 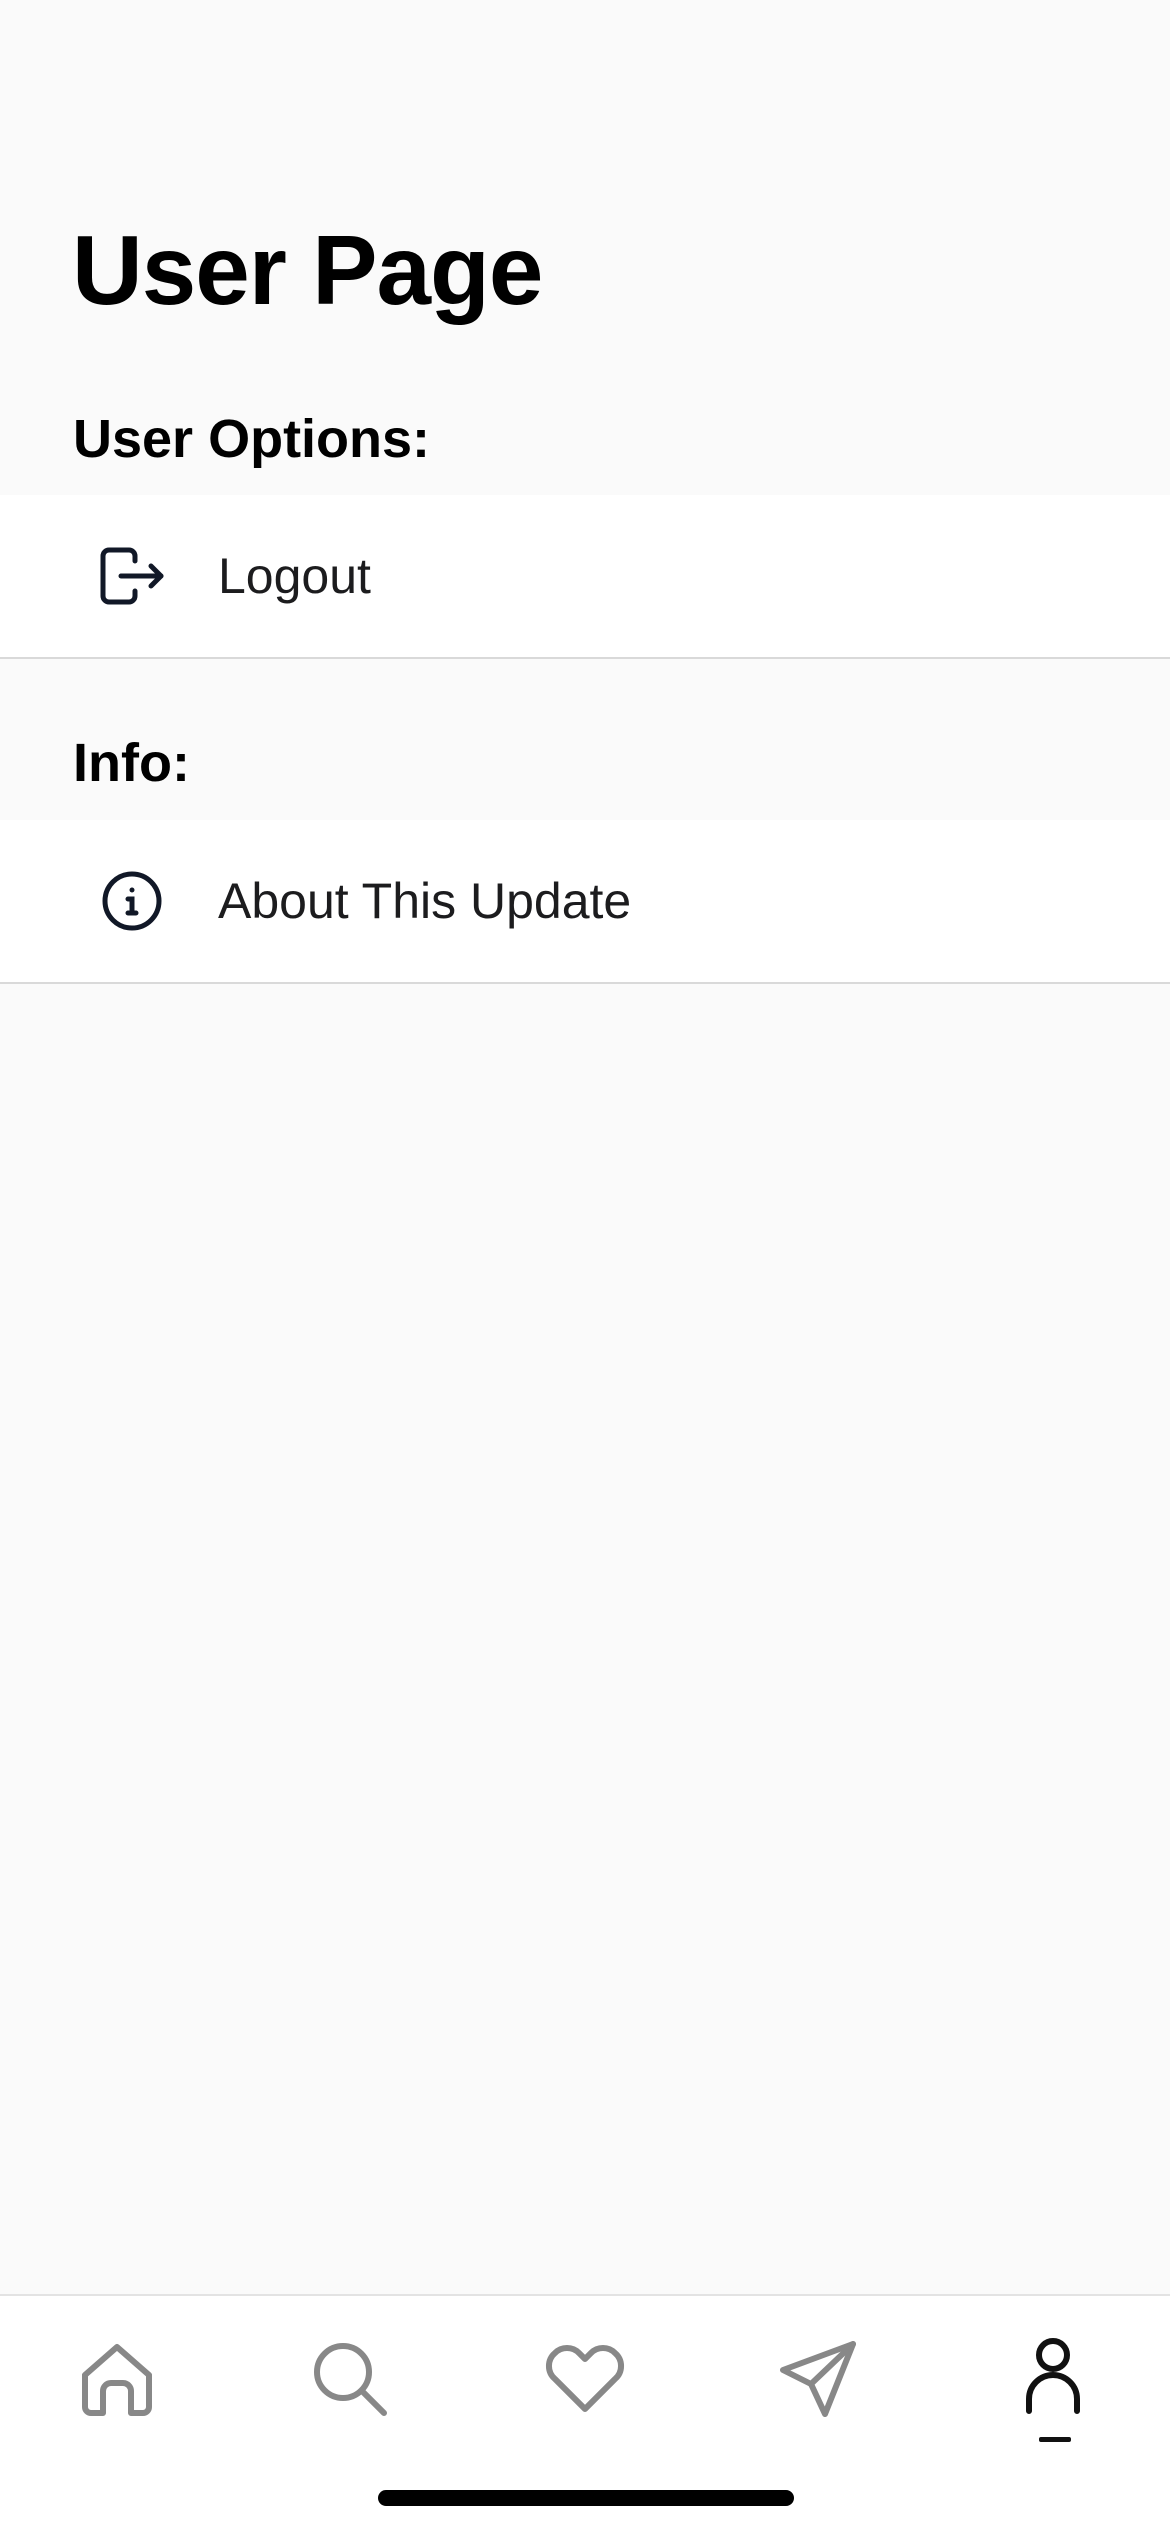 I want to click on tab-home, so click(x=117, y=2381).